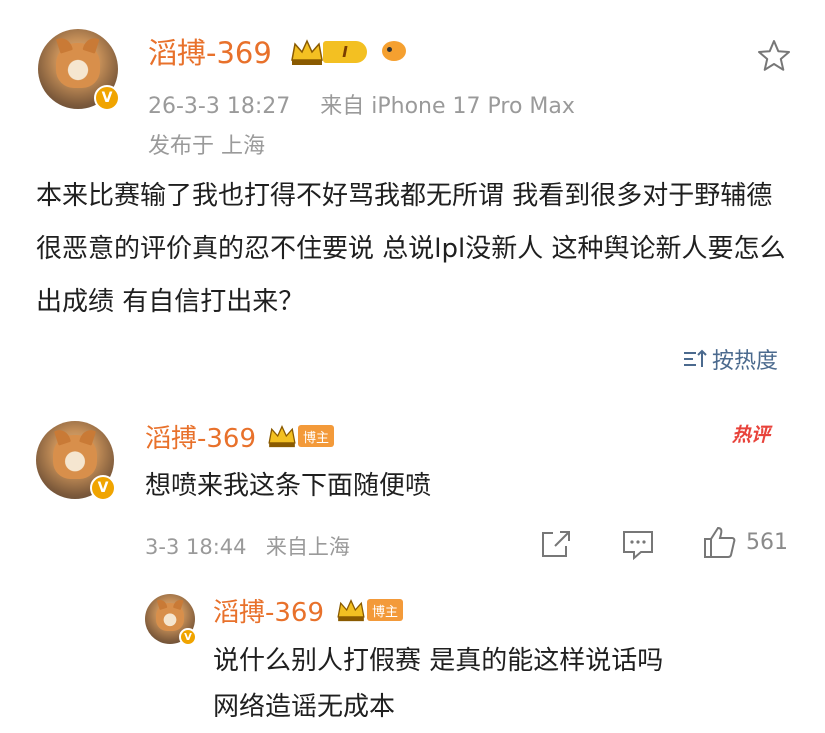  I want to click on like-count: 561, so click(767, 542).